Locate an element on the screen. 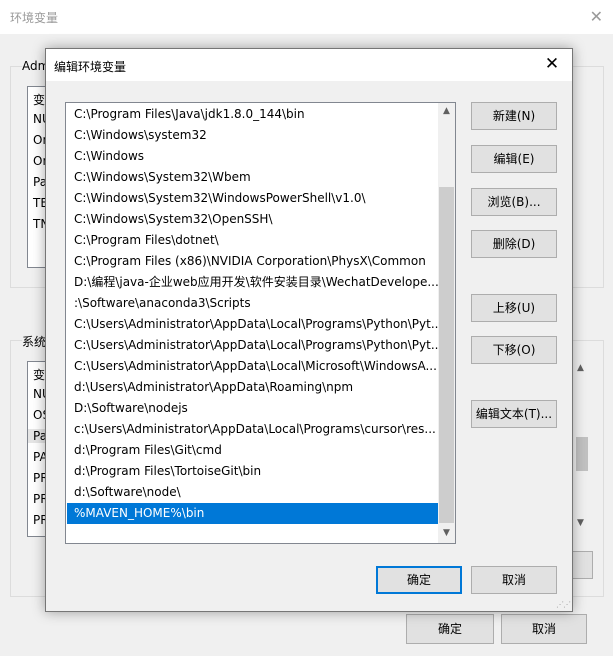  path-list-item: :\Software\anaconda3\Scripts is located at coordinates (252, 303).